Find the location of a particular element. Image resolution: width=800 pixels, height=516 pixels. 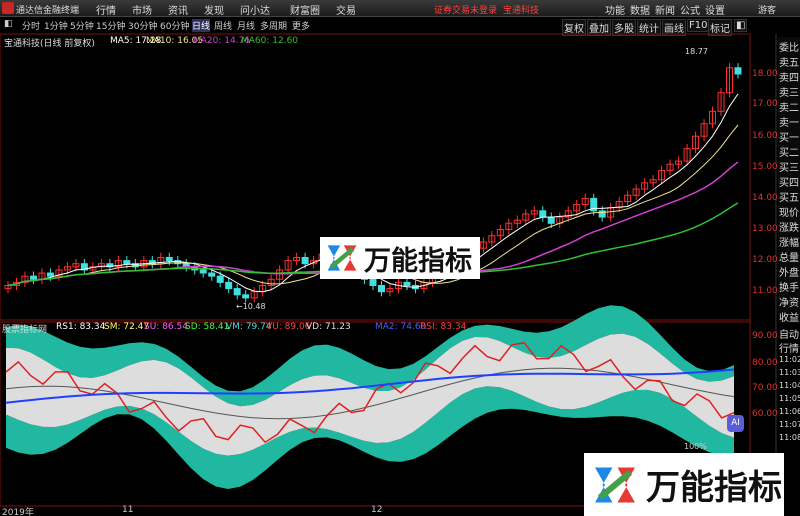

side2-label: 自动 is located at coordinates (789, 333).